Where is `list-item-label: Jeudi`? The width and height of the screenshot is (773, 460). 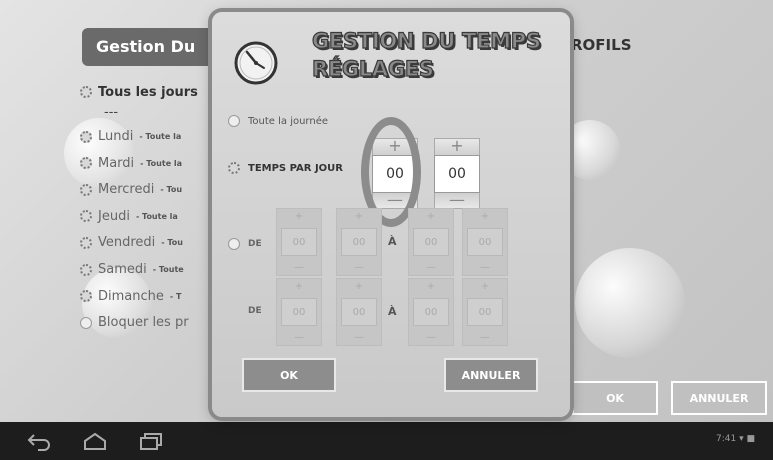 list-item-label: Jeudi is located at coordinates (114, 216).